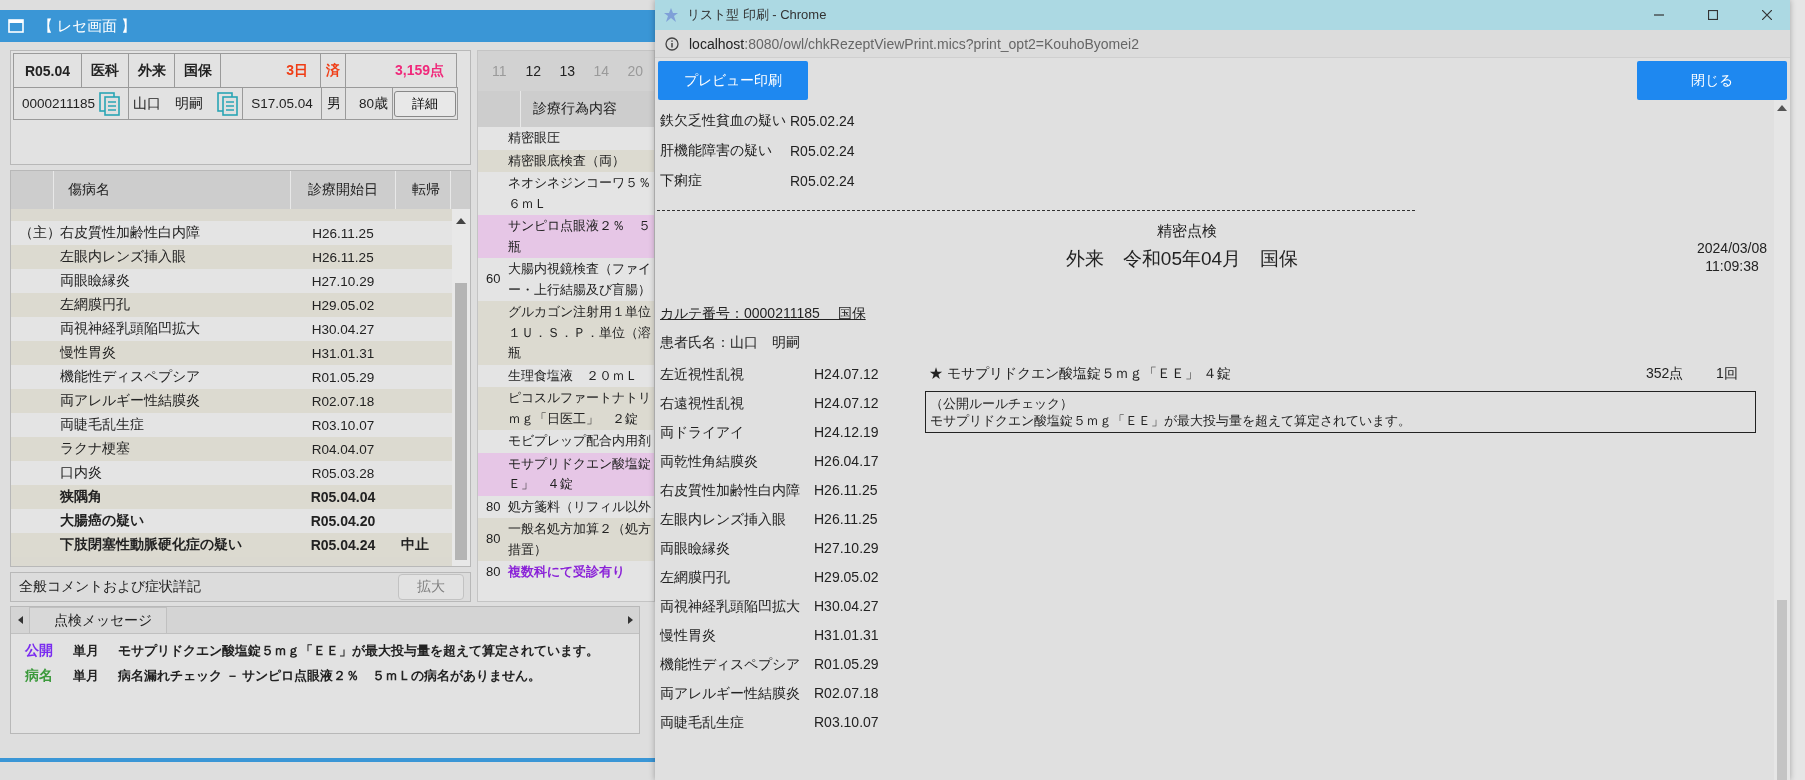  What do you see at coordinates (580, 280) in the screenshot?
I see `procedure-text: 大腸内視鏡検査（ファイ ー・上行結腸及び盲腸）` at bounding box center [580, 280].